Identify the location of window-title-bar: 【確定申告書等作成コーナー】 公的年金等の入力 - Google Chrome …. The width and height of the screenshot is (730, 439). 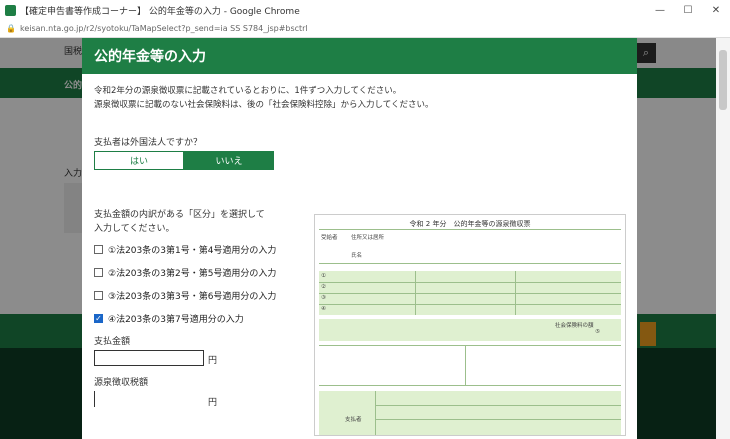
(365, 10).